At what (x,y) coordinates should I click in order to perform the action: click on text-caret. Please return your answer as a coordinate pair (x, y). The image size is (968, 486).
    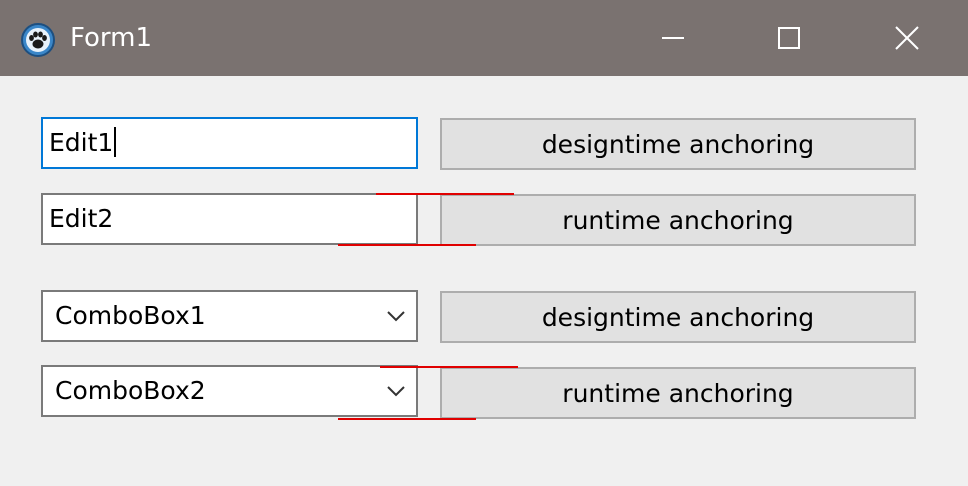
    Looking at the image, I should click on (115, 142).